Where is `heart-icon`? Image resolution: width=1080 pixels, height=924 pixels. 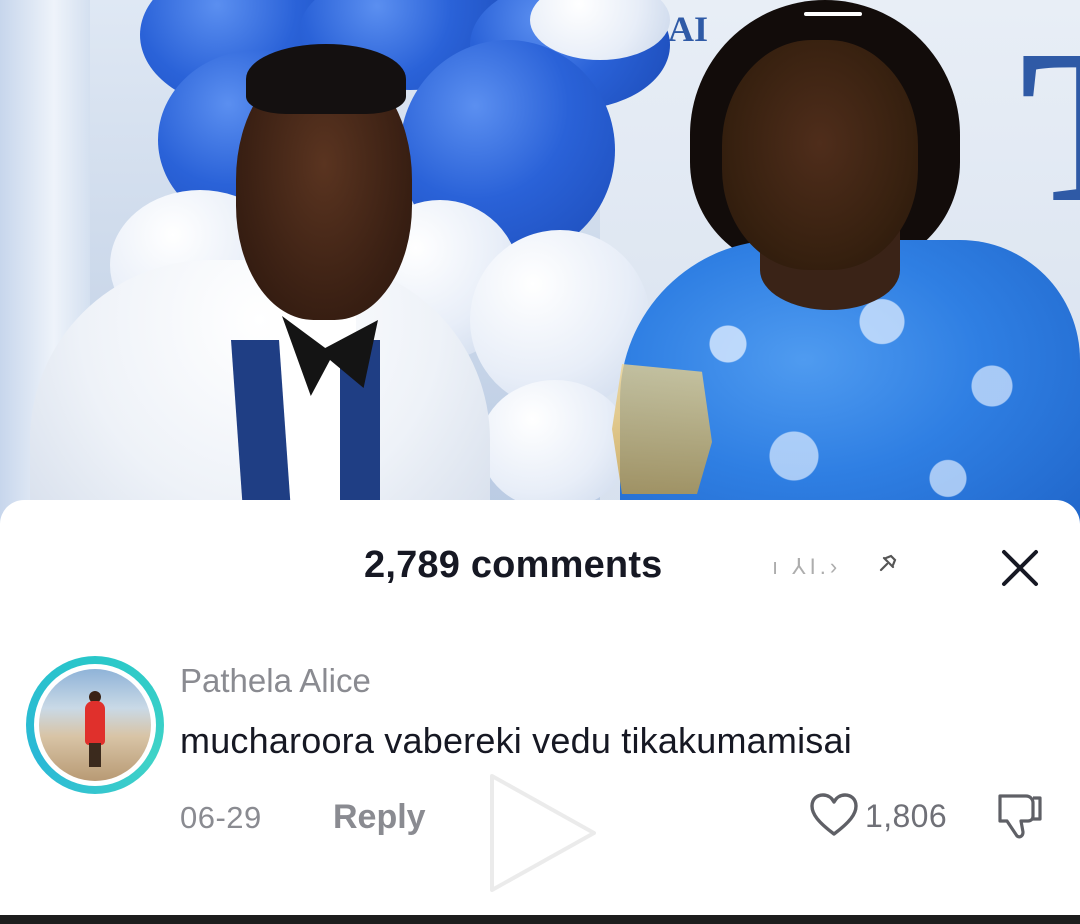
heart-icon is located at coordinates (834, 814).